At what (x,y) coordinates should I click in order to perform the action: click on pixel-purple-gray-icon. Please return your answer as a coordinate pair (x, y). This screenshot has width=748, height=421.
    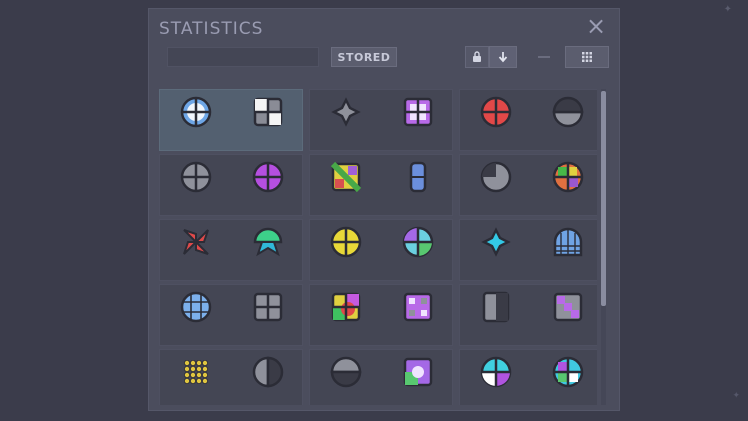
    Looking at the image, I should click on (568, 307).